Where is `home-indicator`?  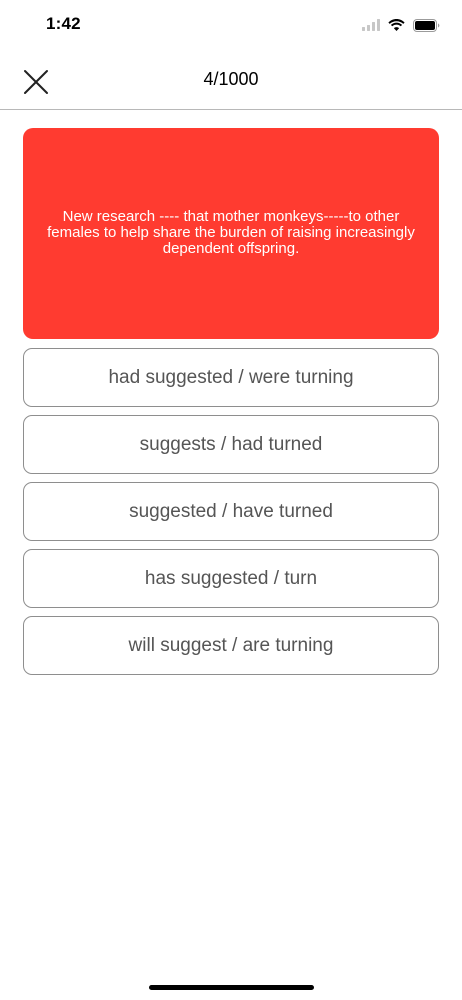
home-indicator is located at coordinates (231, 987).